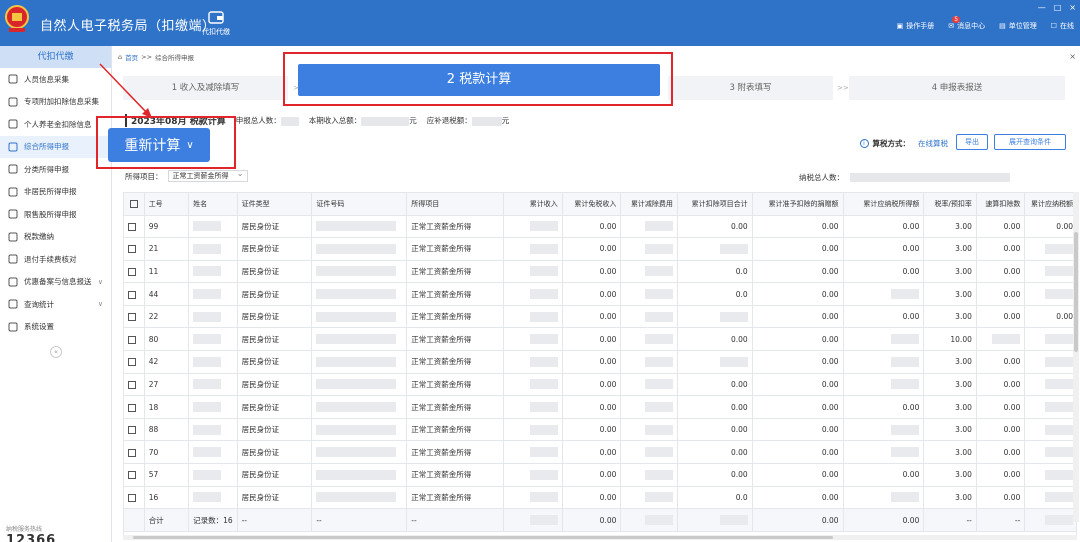 This screenshot has height=542, width=1080. I want to click on breadcrumb-home: 首页, so click(131, 57).